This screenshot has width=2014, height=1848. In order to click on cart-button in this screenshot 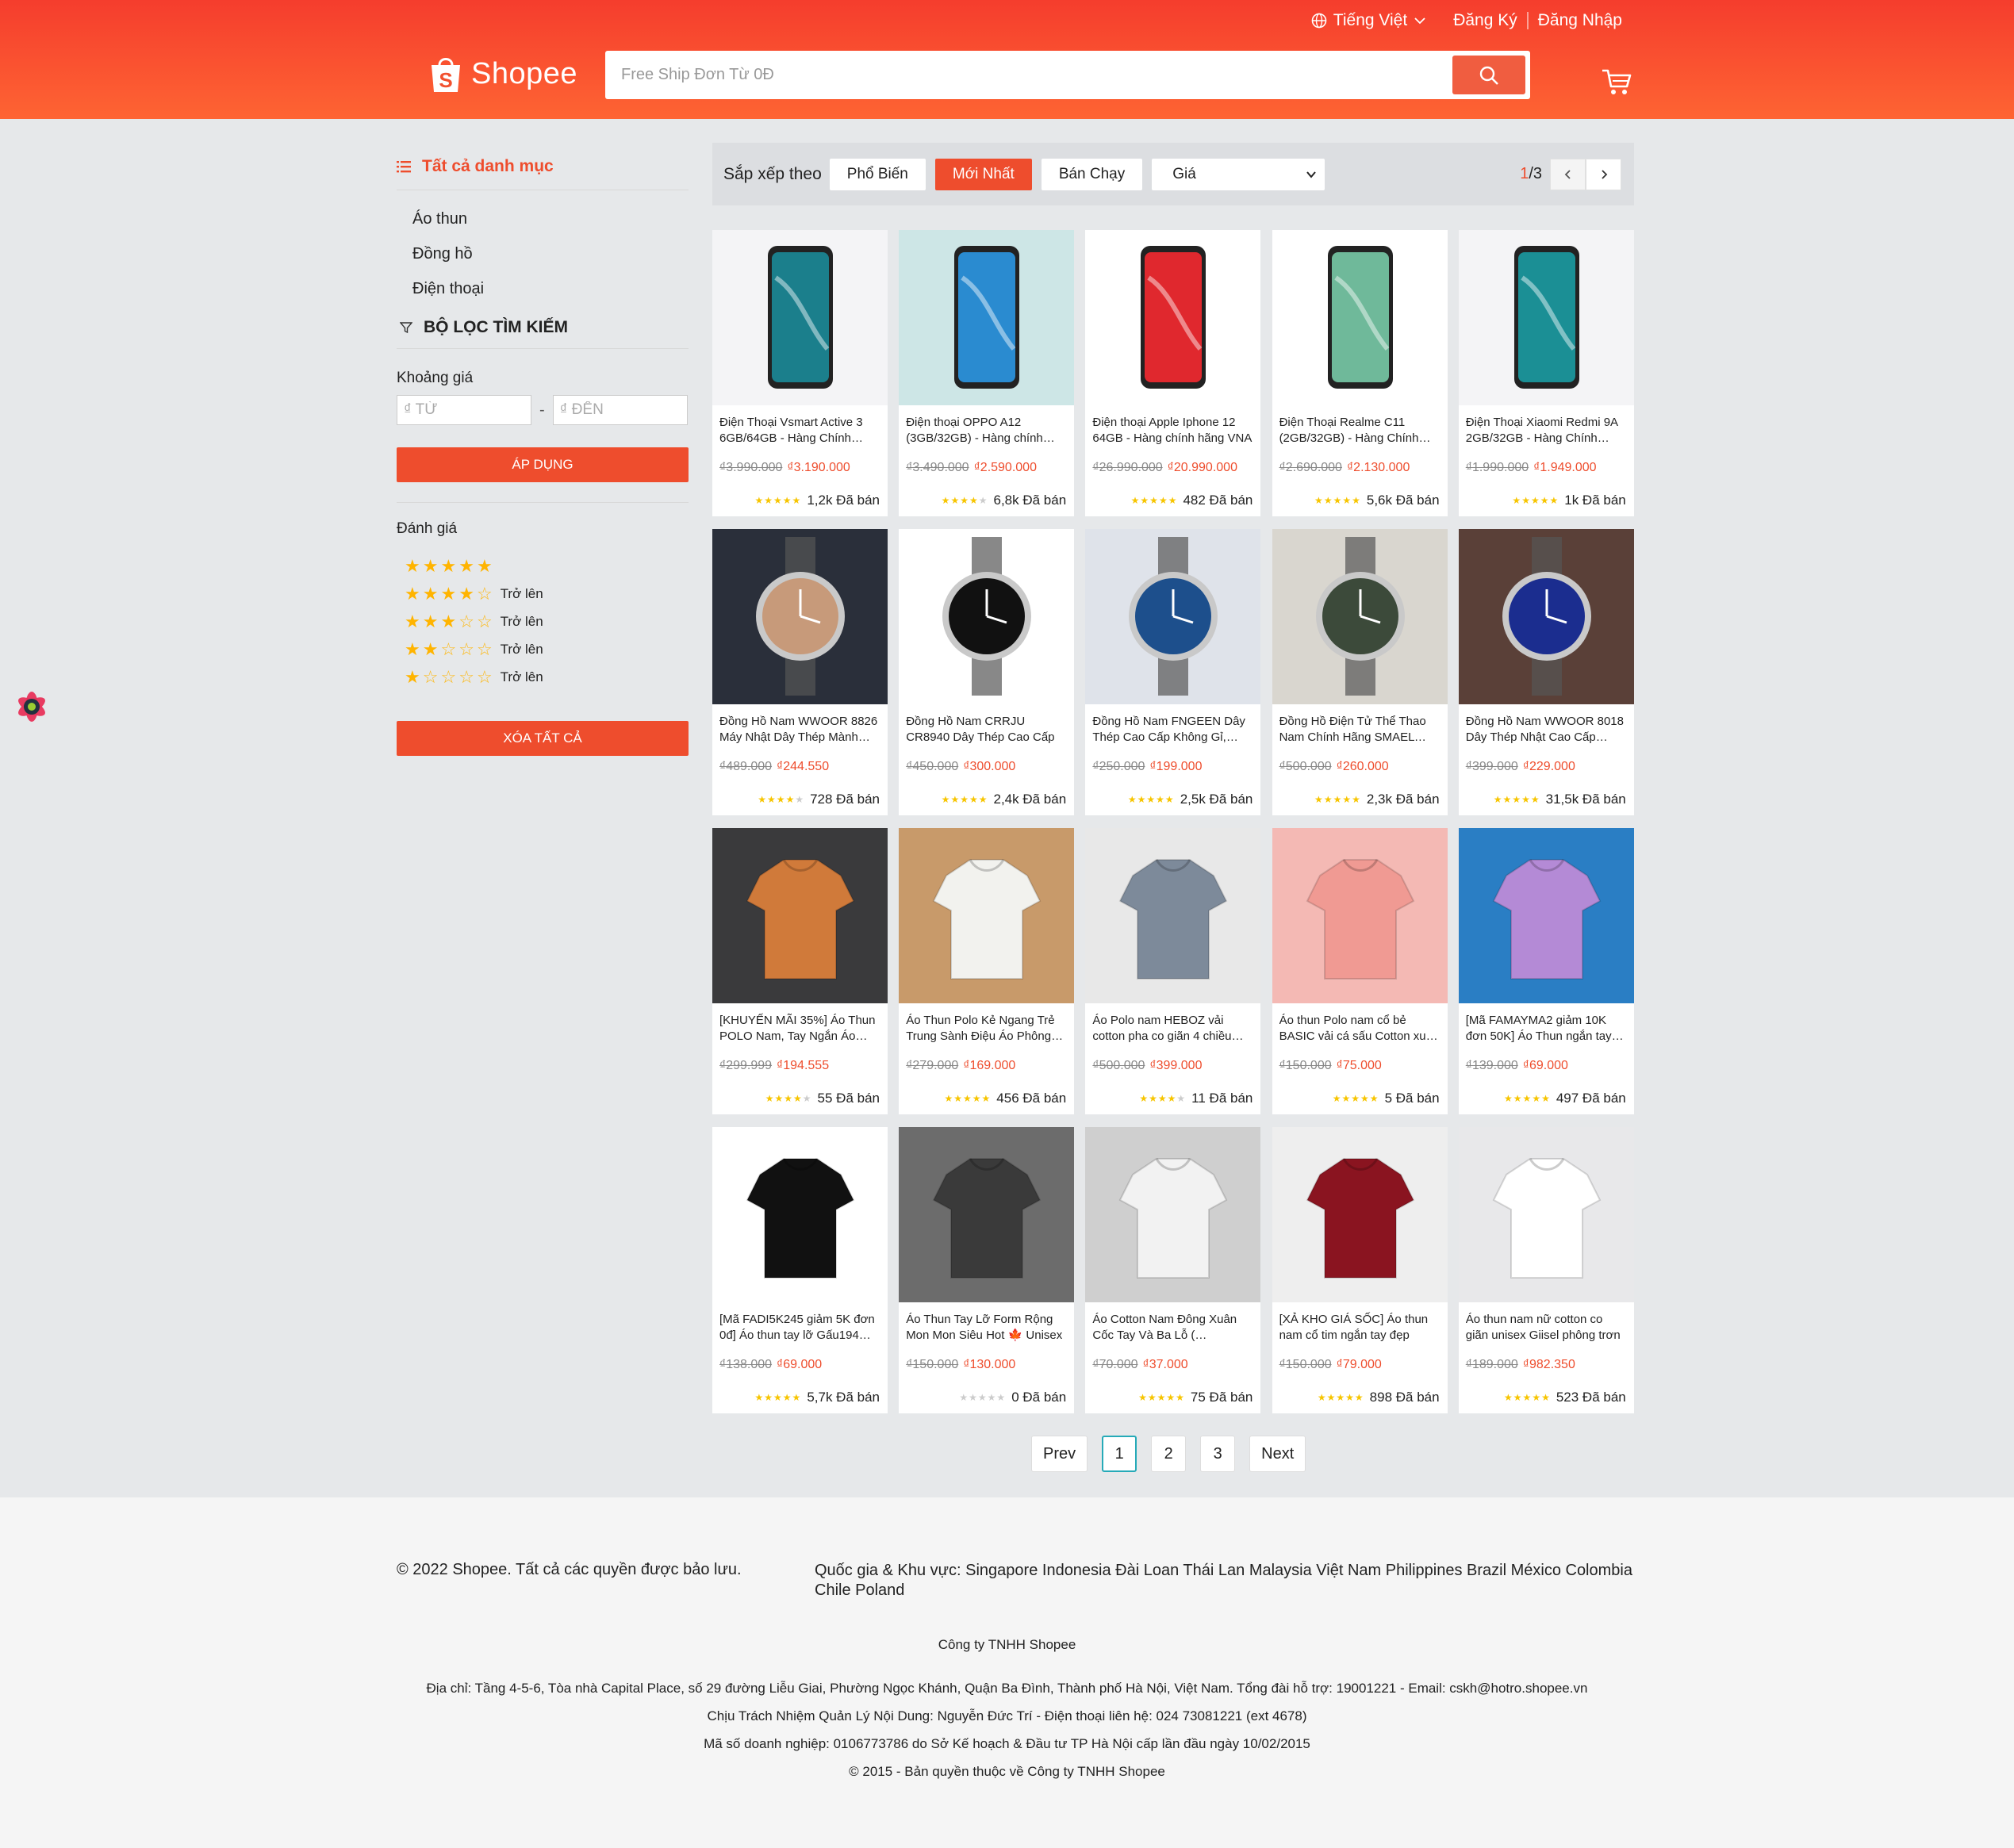, I will do `click(1616, 84)`.